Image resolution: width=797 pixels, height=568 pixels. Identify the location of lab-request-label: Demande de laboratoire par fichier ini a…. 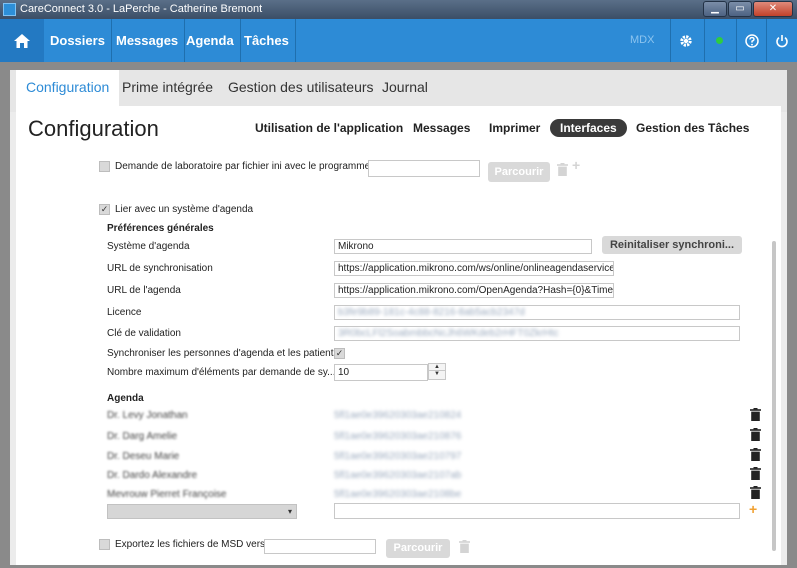
(245, 166).